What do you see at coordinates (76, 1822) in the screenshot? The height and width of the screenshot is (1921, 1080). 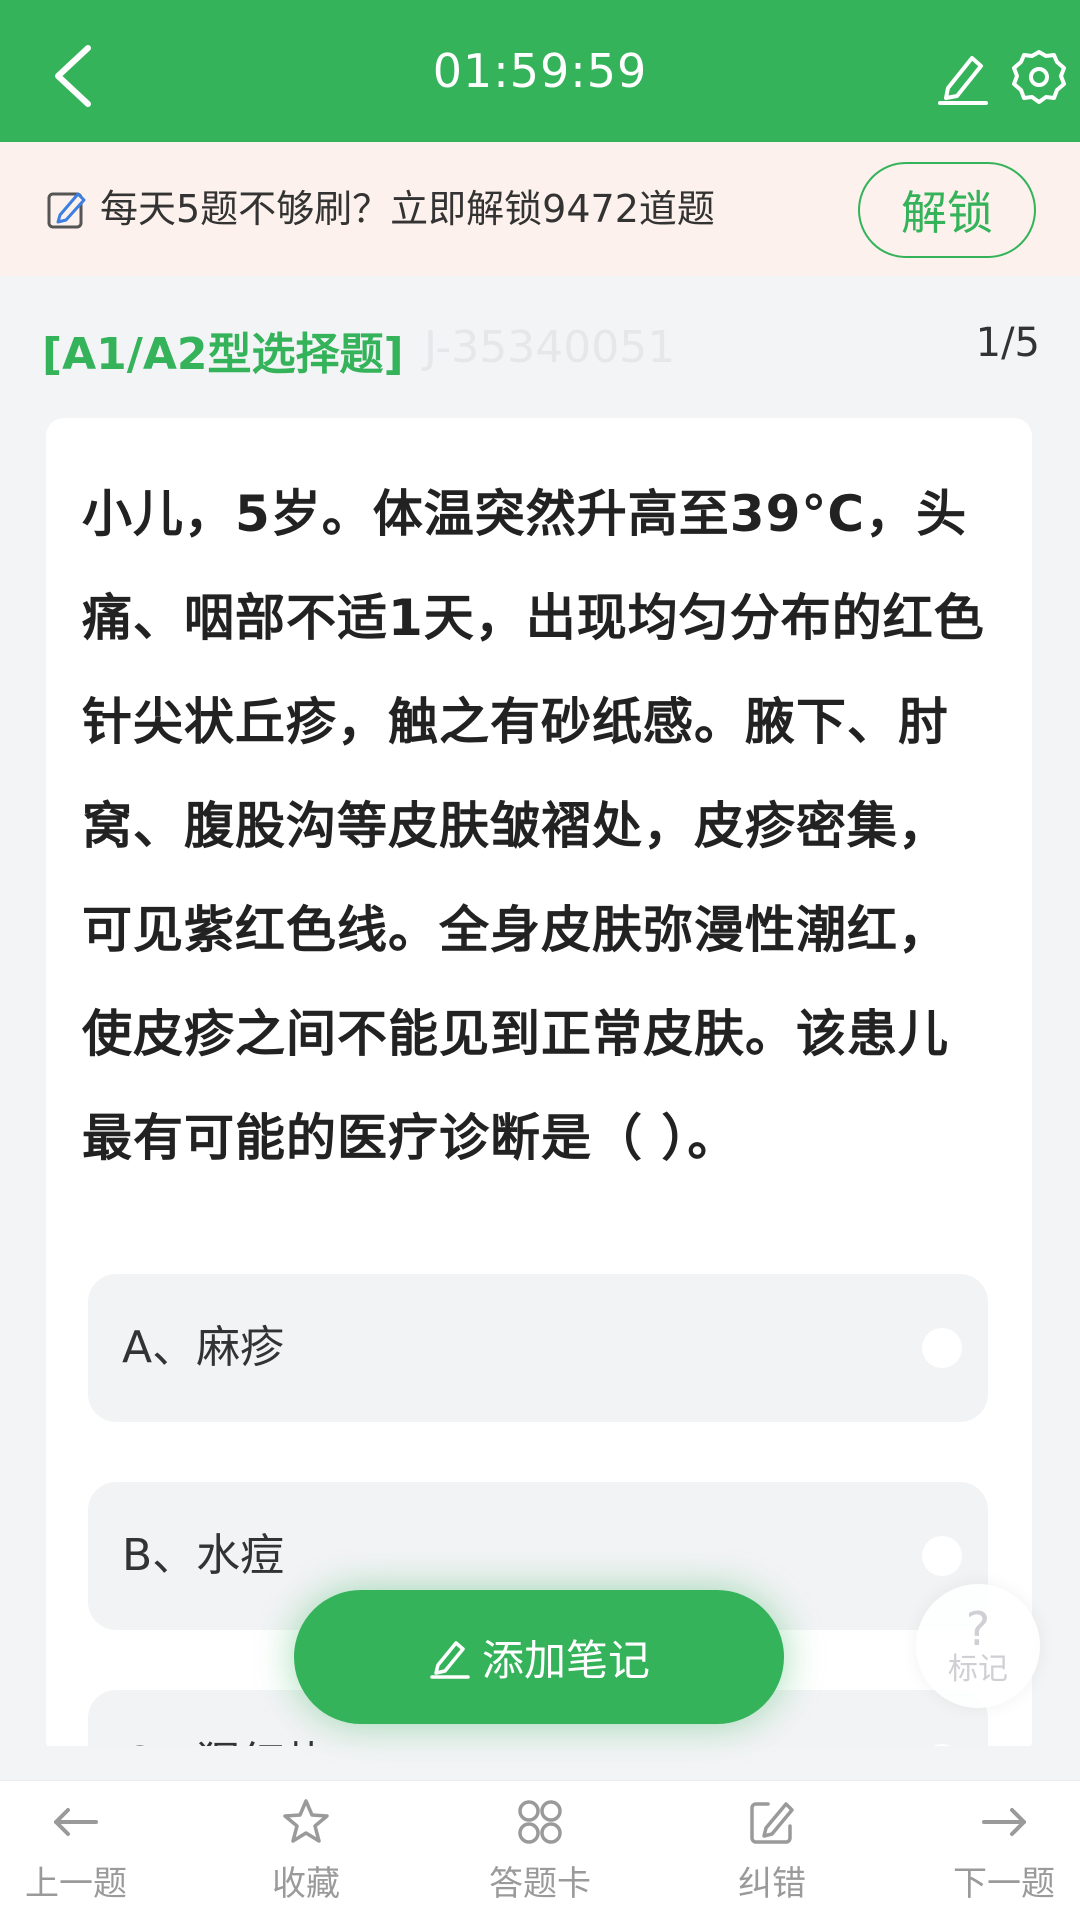 I see `arrow-left-icon` at bounding box center [76, 1822].